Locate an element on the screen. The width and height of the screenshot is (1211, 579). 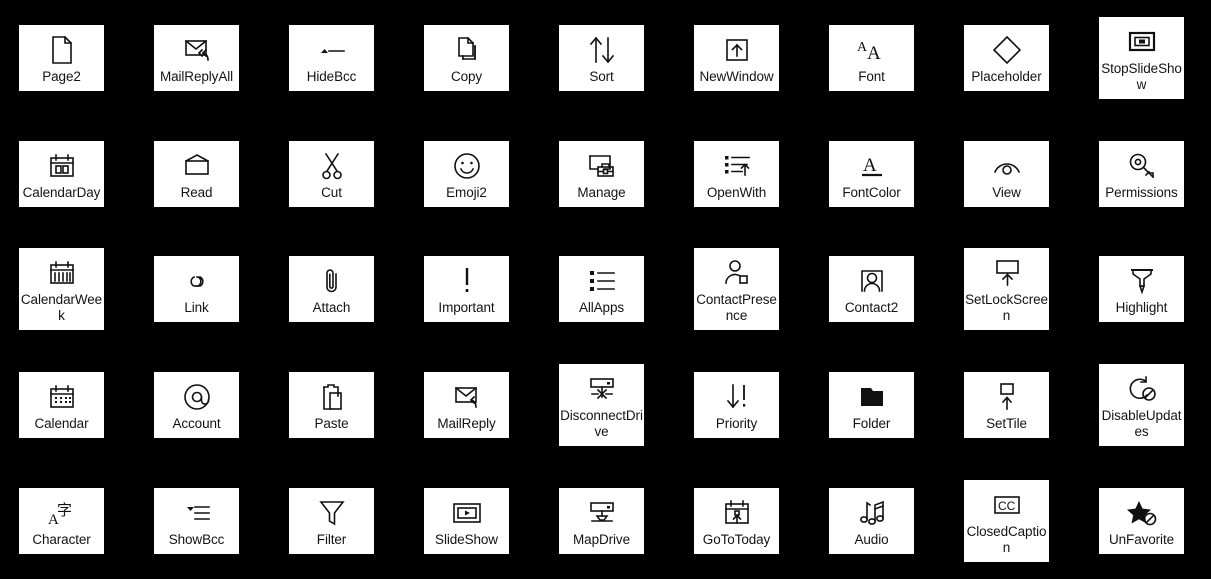
icon-tile-label: SlideShow is located at coordinates (466, 540).